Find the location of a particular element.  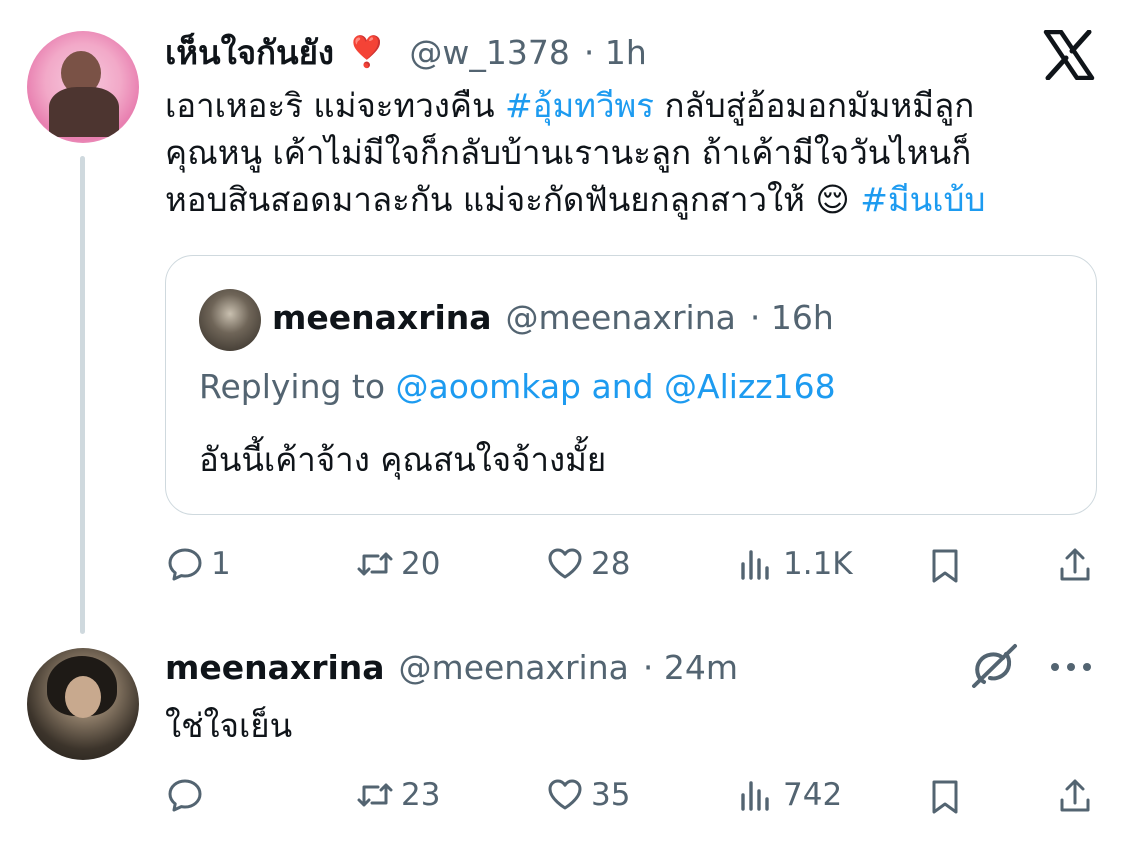

quoted-avatar is located at coordinates (230, 320).